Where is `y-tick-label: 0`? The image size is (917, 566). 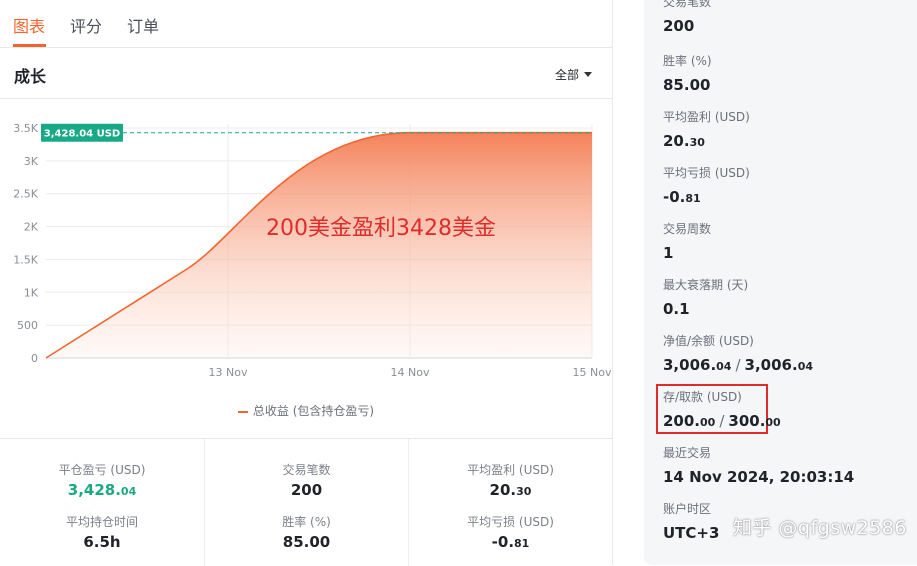
y-tick-label: 0 is located at coordinates (34, 358).